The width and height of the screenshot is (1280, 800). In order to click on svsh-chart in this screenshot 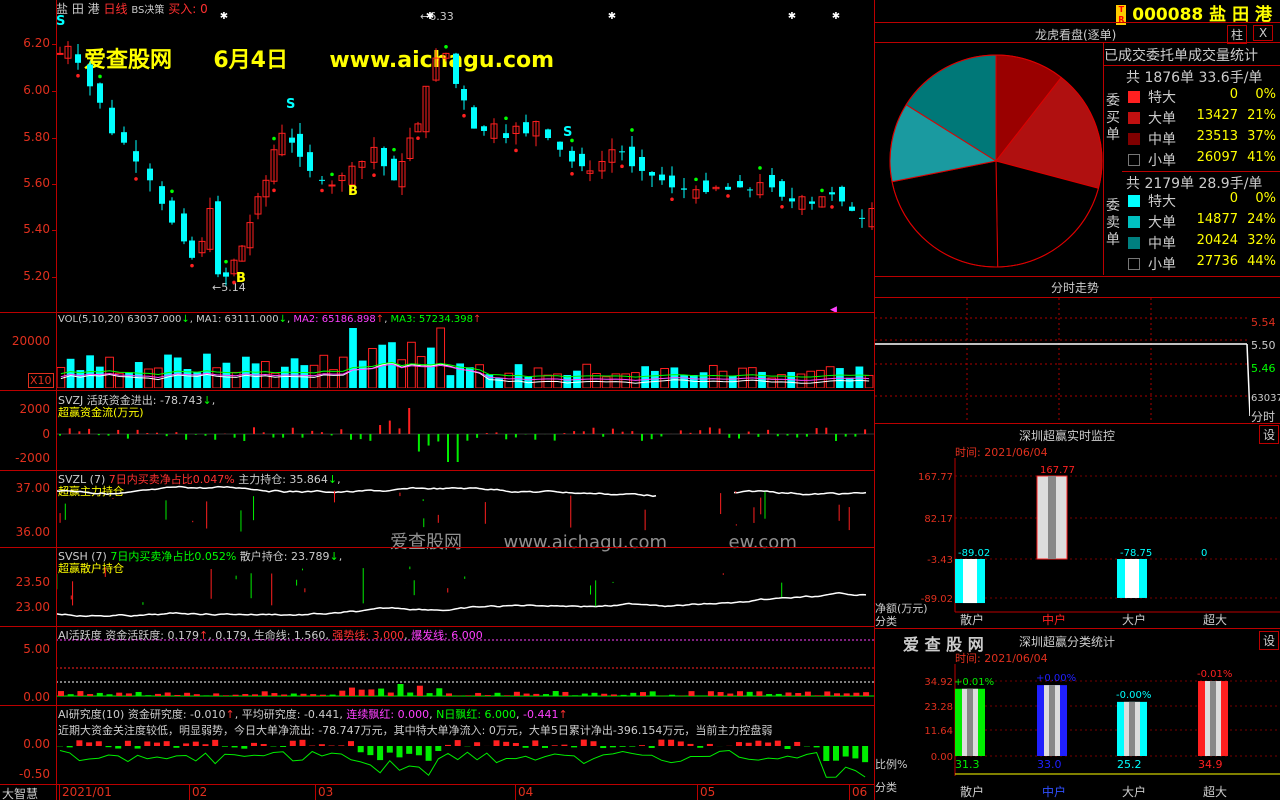, I will do `click(465, 590)`.